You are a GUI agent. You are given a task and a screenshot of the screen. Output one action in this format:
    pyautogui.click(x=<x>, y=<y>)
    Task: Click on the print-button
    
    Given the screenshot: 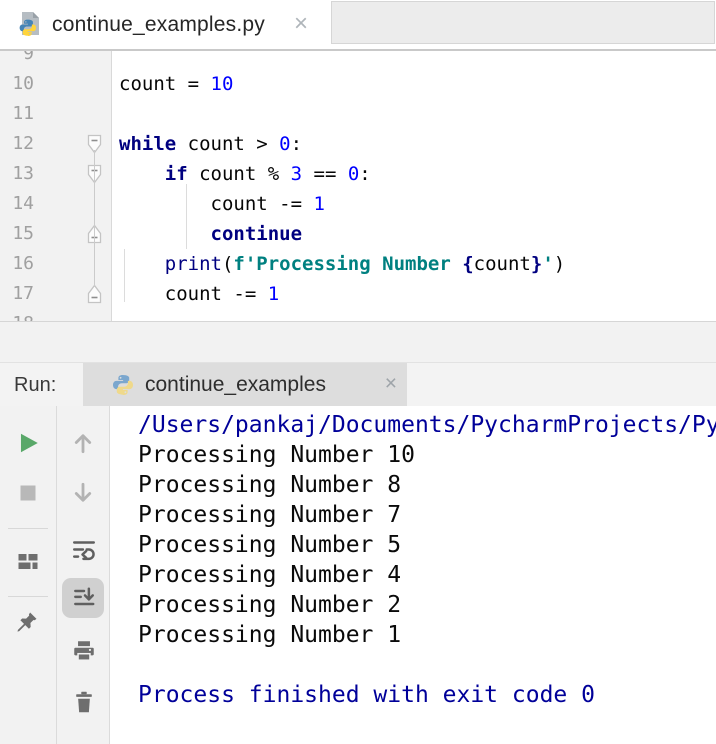 What is the action you would take?
    pyautogui.click(x=84, y=651)
    